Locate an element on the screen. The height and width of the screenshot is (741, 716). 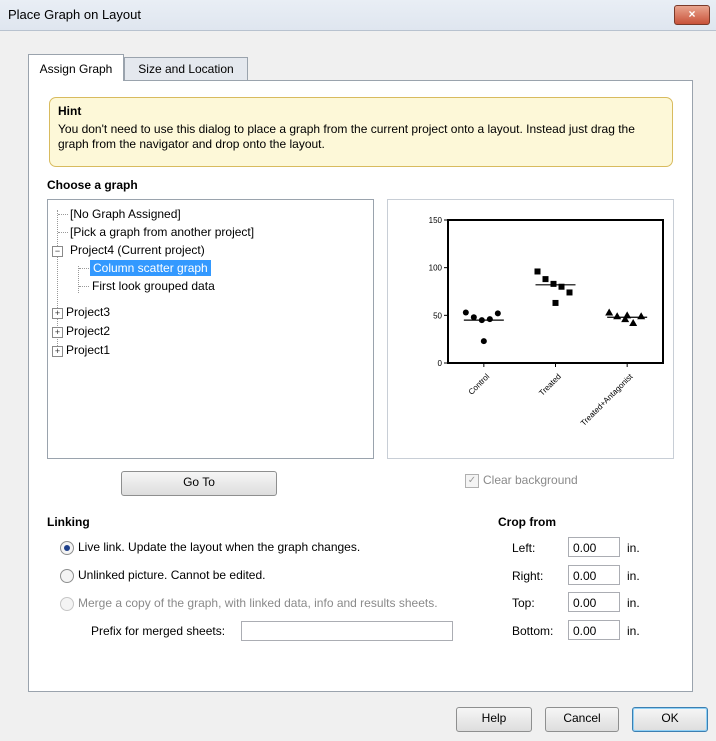
tree-item-label: Column scatter graph is located at coordinates (150, 268).